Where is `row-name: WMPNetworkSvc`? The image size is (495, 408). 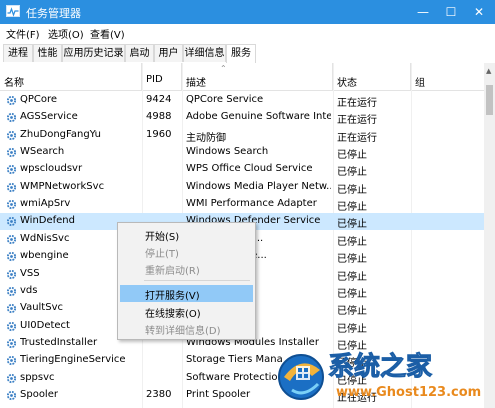
row-name: WMPNetworkSvc is located at coordinates (62, 186).